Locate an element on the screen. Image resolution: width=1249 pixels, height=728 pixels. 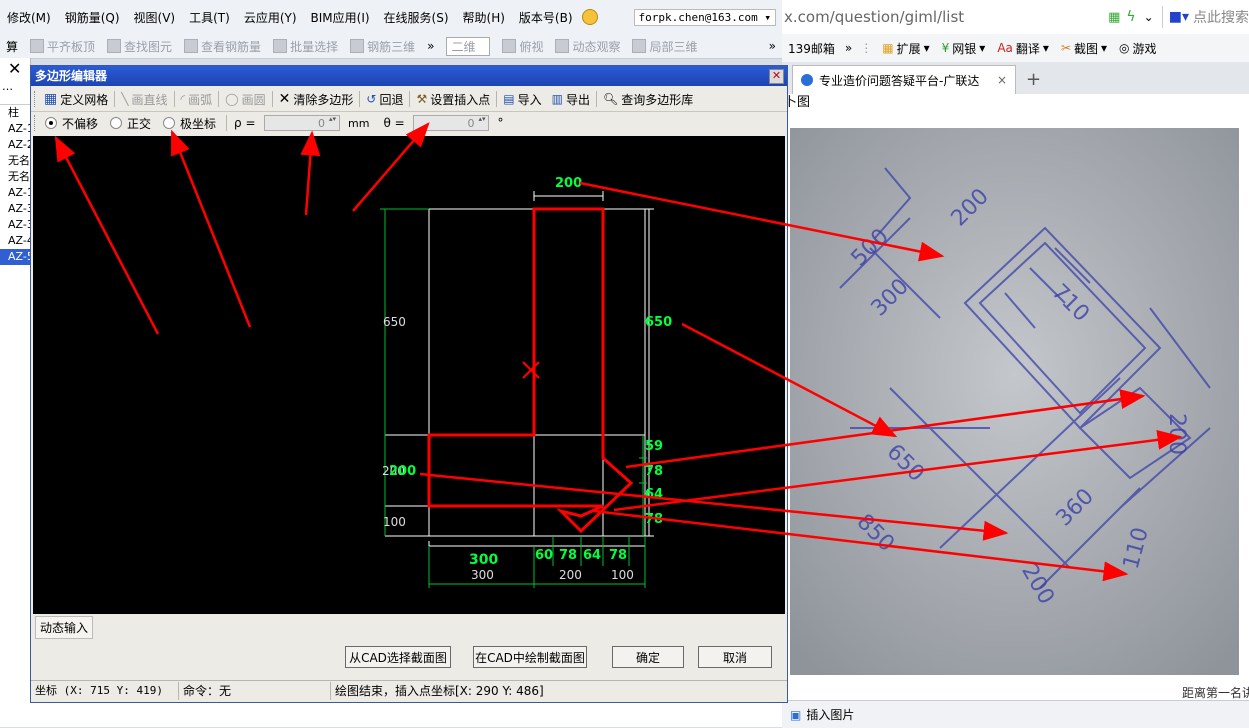
tree-item: AZ-2 is located at coordinates (15, 145).